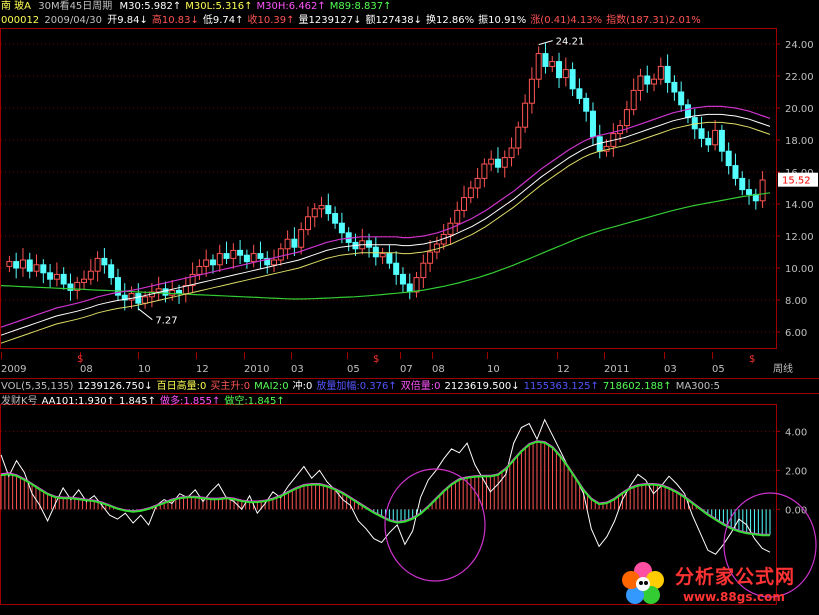  What do you see at coordinates (796, 333) in the screenshot?
I see `price-tick-label: 6.00` at bounding box center [796, 333].